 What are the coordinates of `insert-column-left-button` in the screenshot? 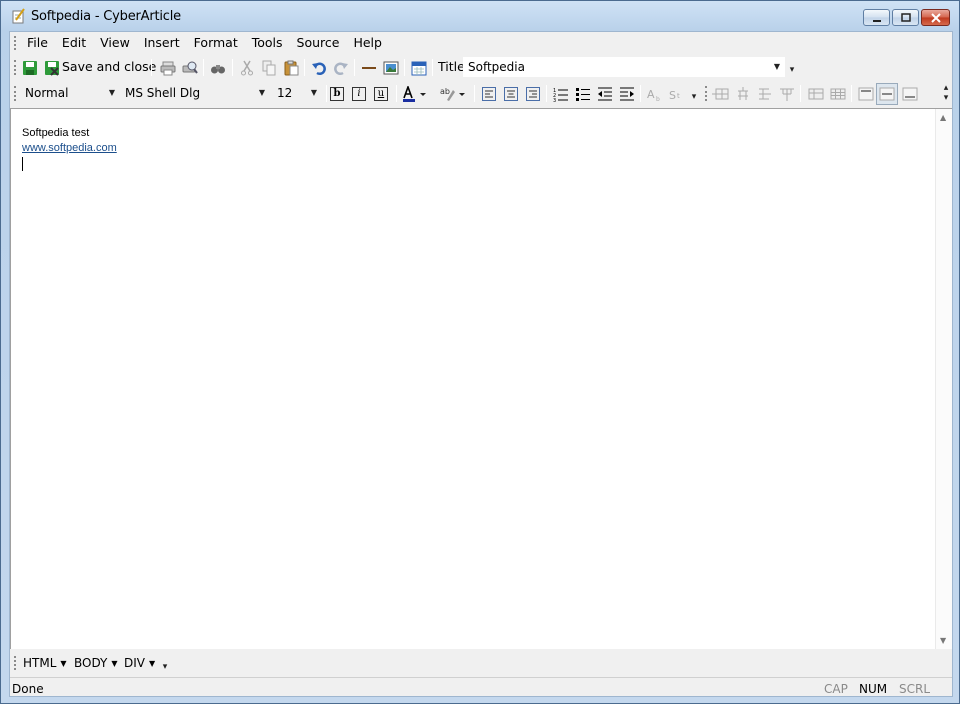 It's located at (721, 94).